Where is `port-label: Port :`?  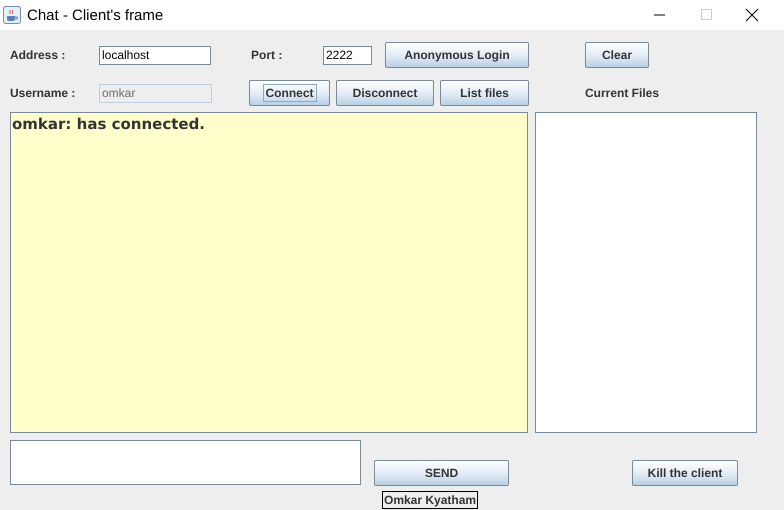
port-label: Port : is located at coordinates (267, 55).